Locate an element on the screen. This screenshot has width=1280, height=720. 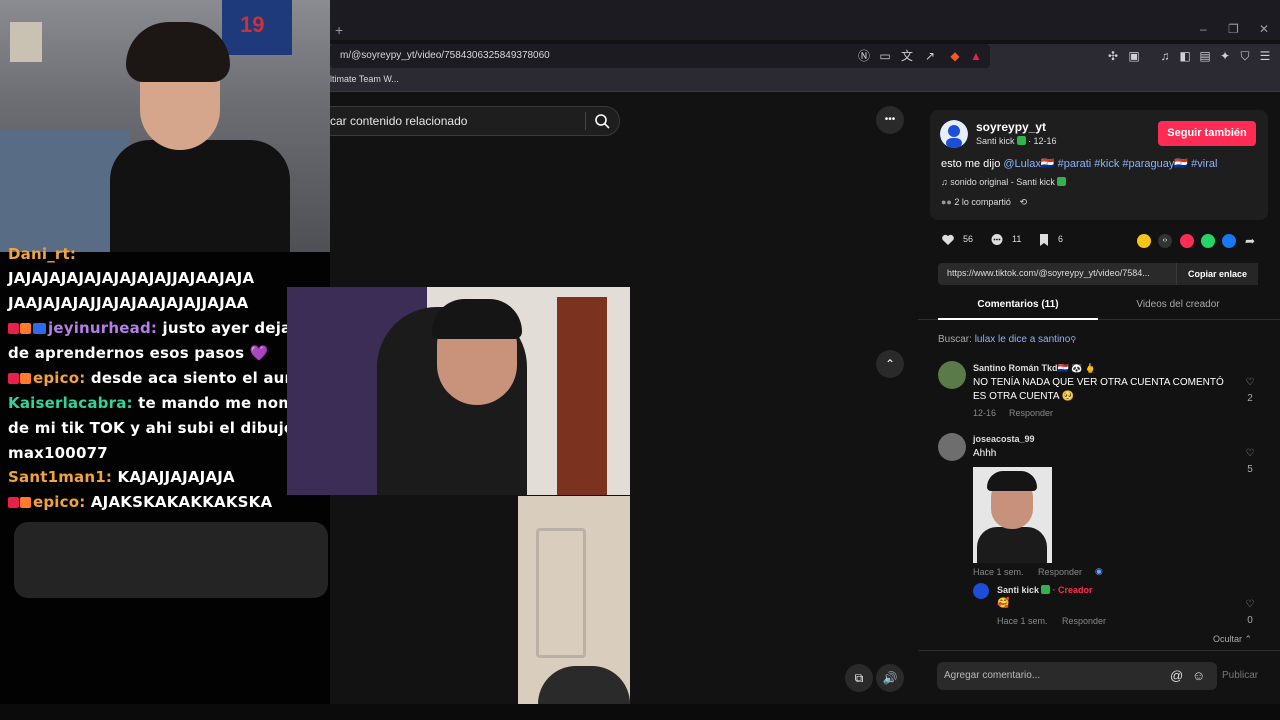
mention-icon: @ is located at coordinates (1176, 675).